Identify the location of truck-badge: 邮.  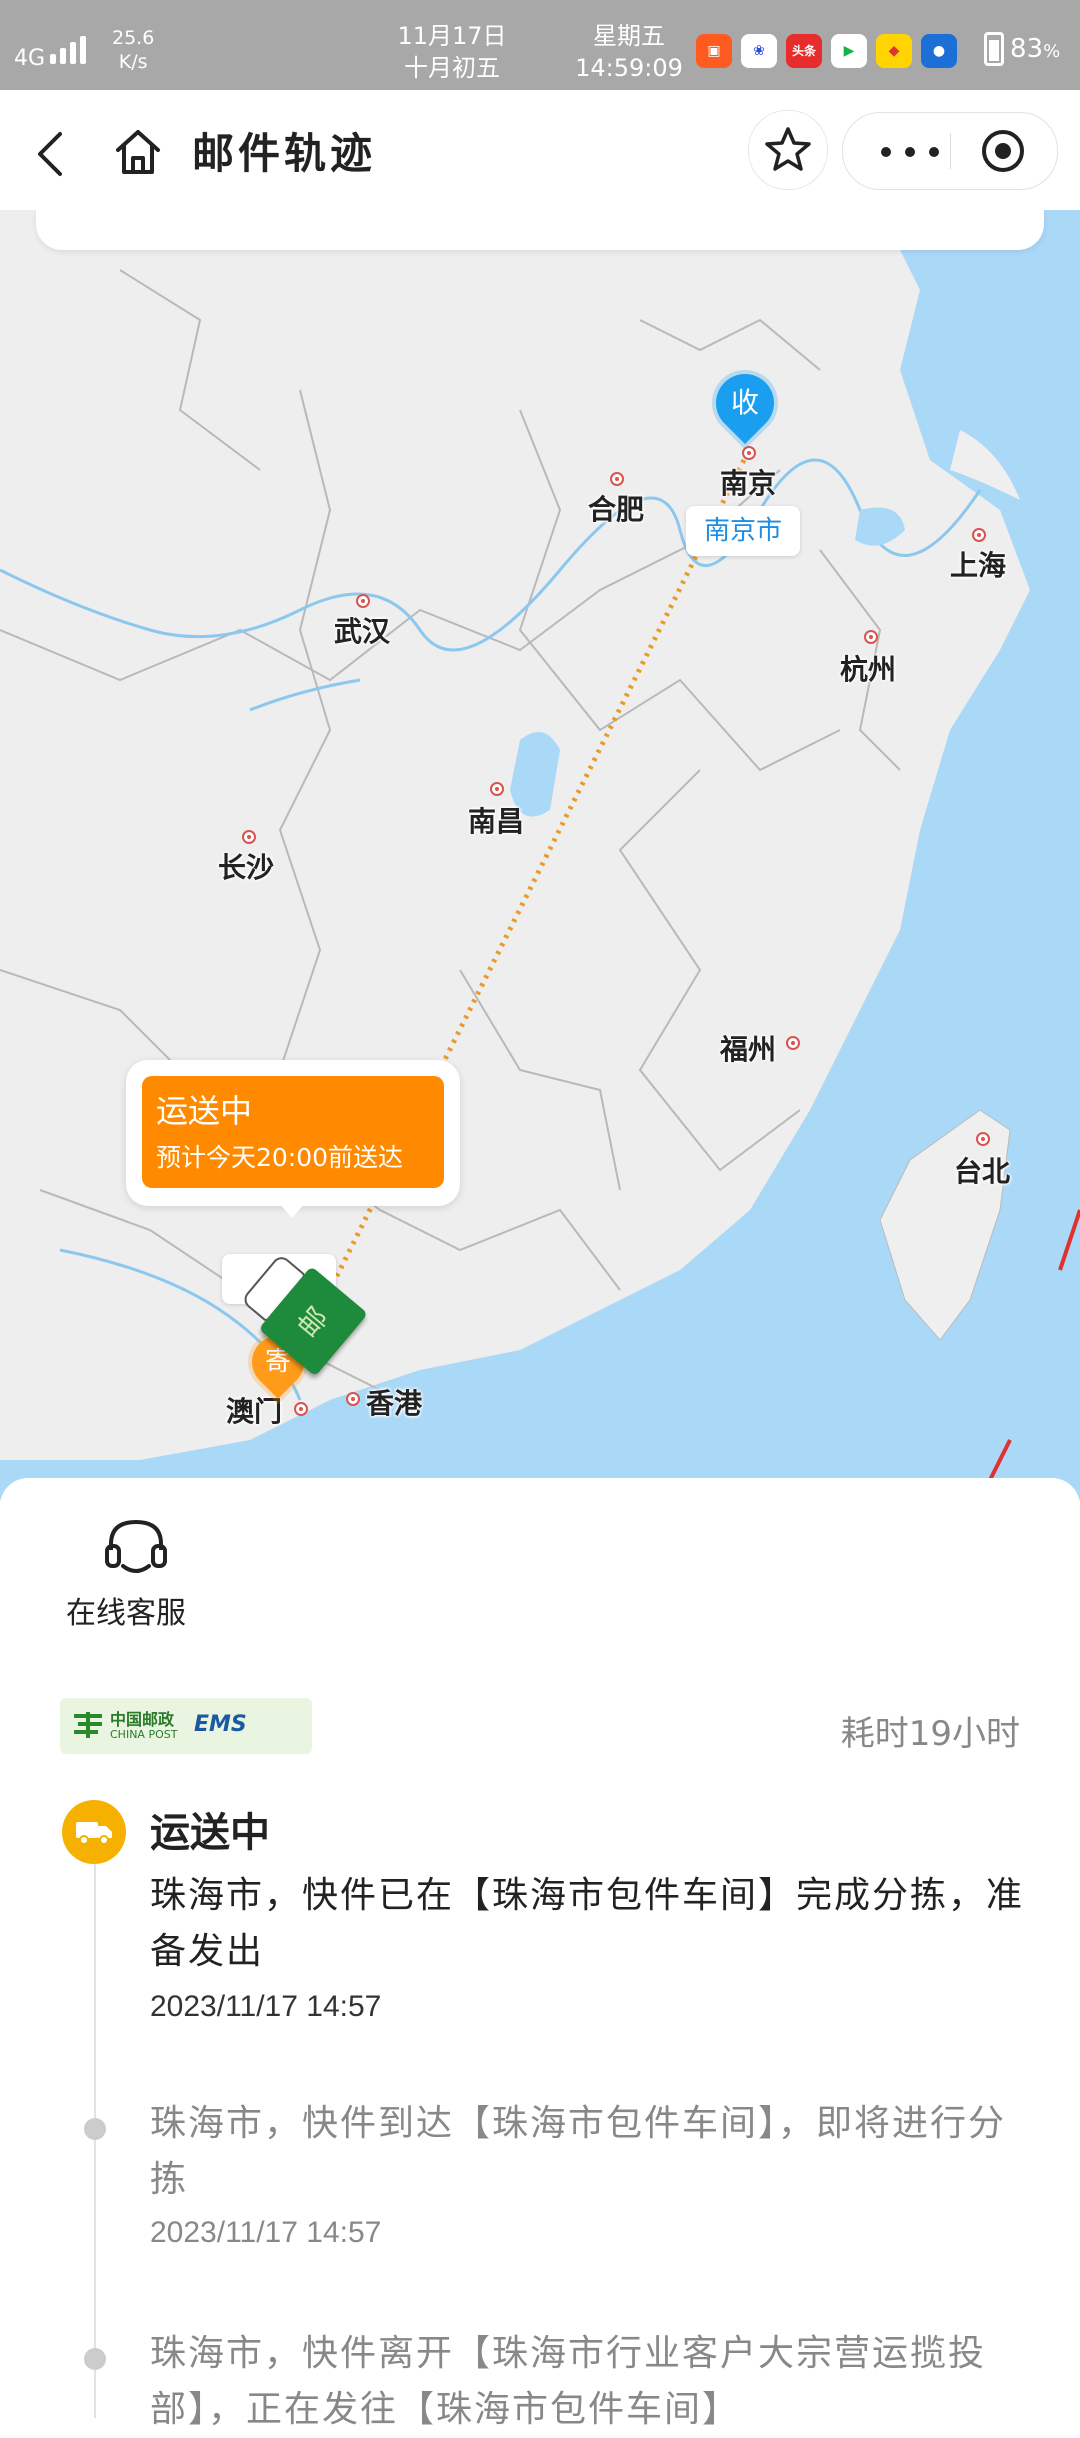
(313, 1322).